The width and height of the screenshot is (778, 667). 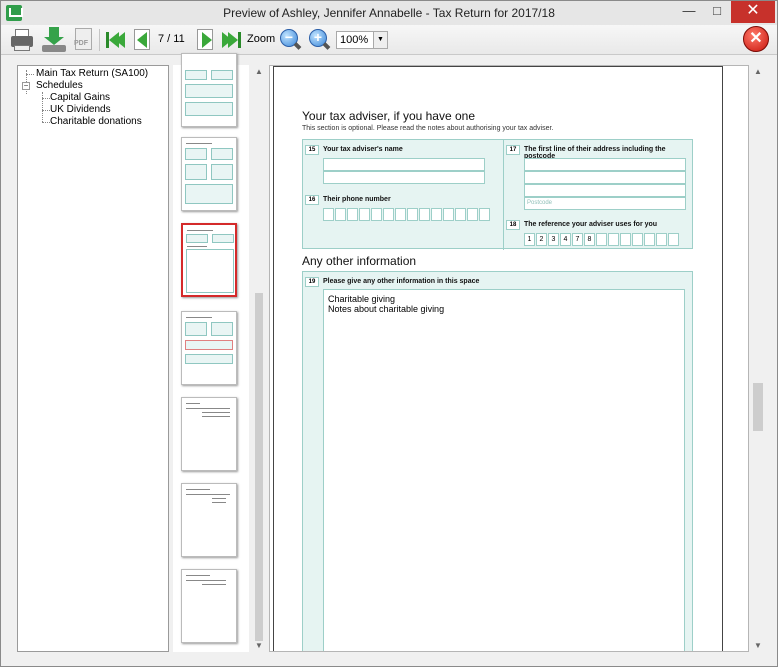 I want to click on tree-item-main-return: Main Tax Return (SA100), so click(x=93, y=74).